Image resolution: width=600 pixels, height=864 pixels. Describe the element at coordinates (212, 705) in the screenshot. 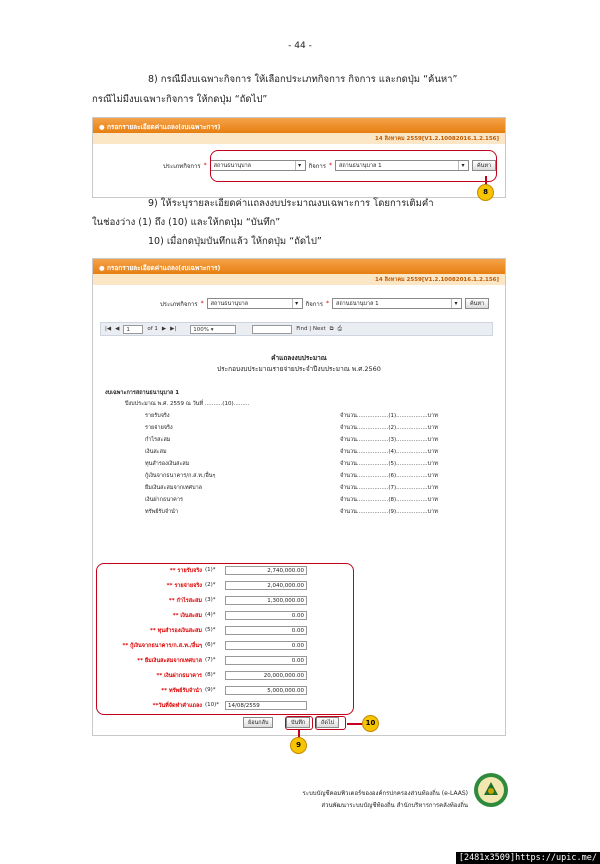

I see `field-number: (10)*` at that location.